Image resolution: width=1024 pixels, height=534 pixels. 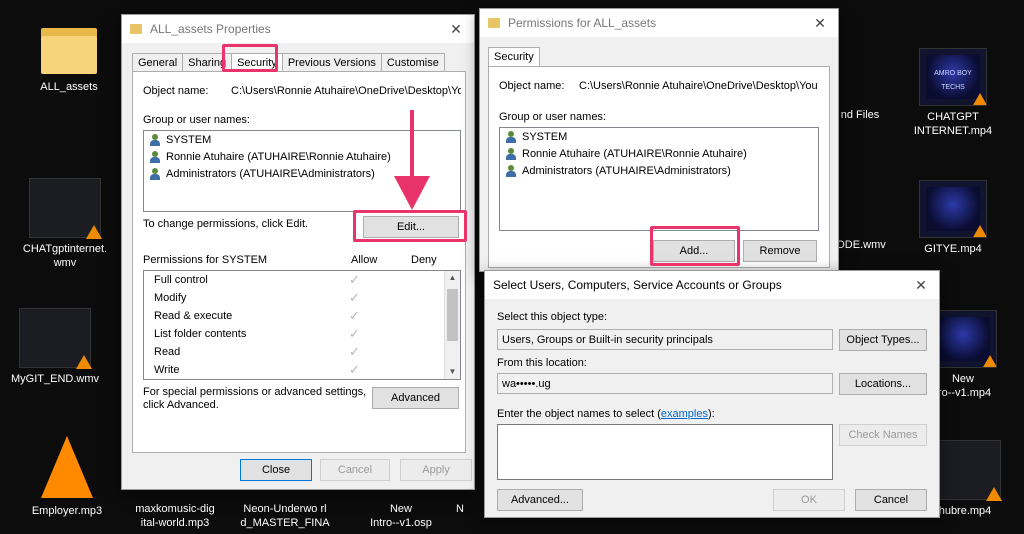 What do you see at coordinates (582, 23) in the screenshot?
I see `dialog-title: Permissions for ALL_assets` at bounding box center [582, 23].